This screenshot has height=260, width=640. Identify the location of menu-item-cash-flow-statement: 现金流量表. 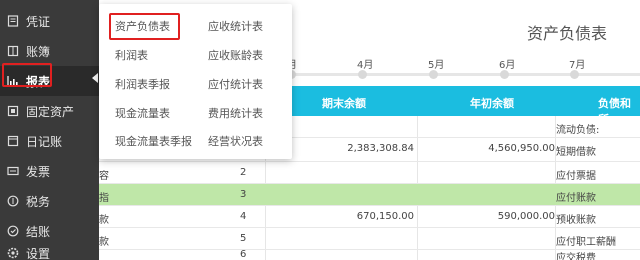
(142, 113).